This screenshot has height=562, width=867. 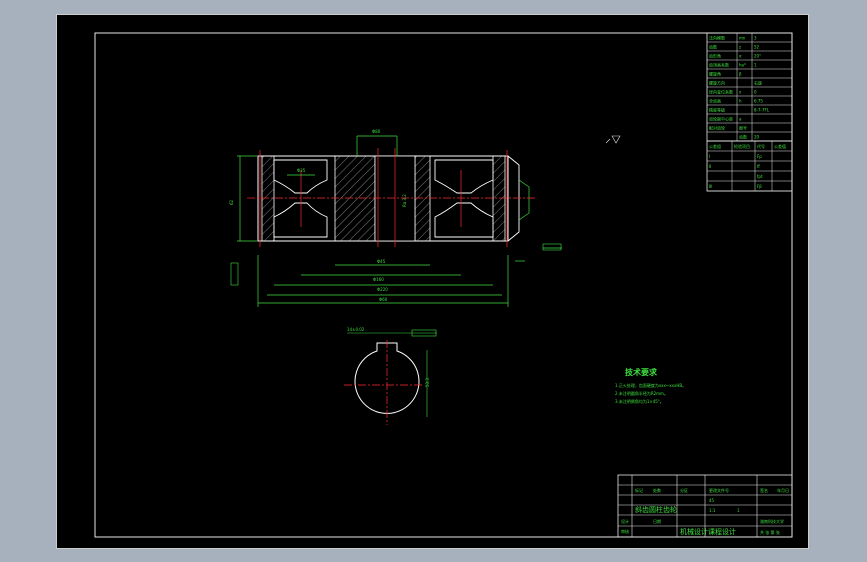 What do you see at coordinates (427, 382) in the screenshot?
I see `hub-depth-label: 53.3` at bounding box center [427, 382].